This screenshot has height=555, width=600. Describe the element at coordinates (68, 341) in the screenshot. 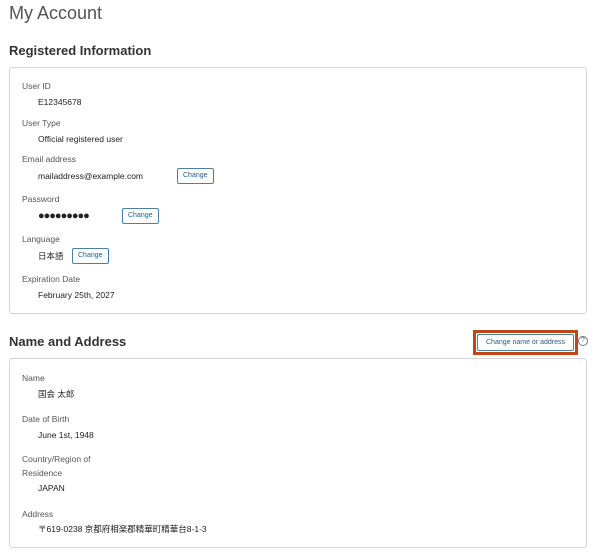

I see `name-and-address-heading: Name and Address` at that location.